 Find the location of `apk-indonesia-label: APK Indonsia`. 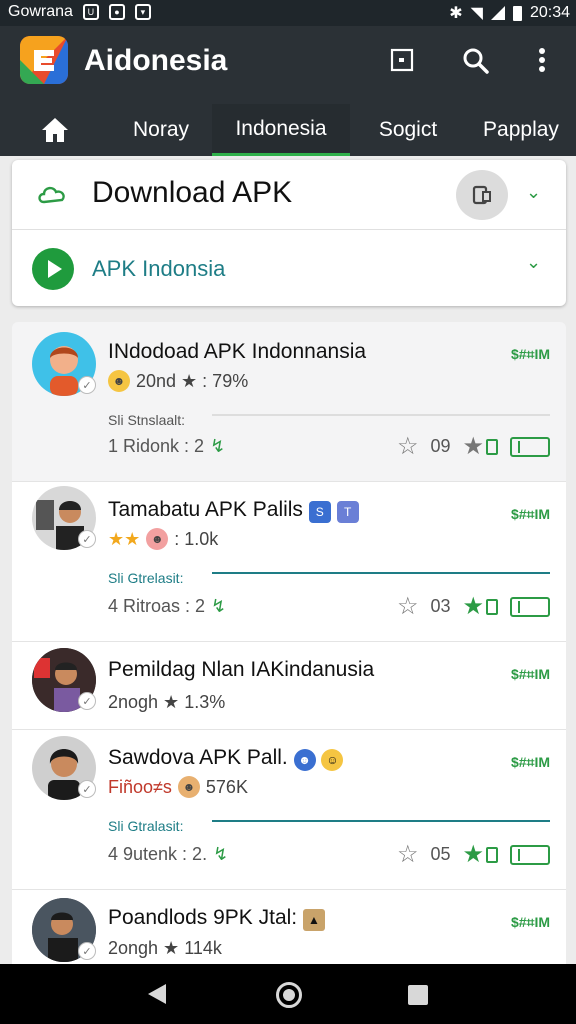

apk-indonesia-label: APK Indonsia is located at coordinates (159, 268).